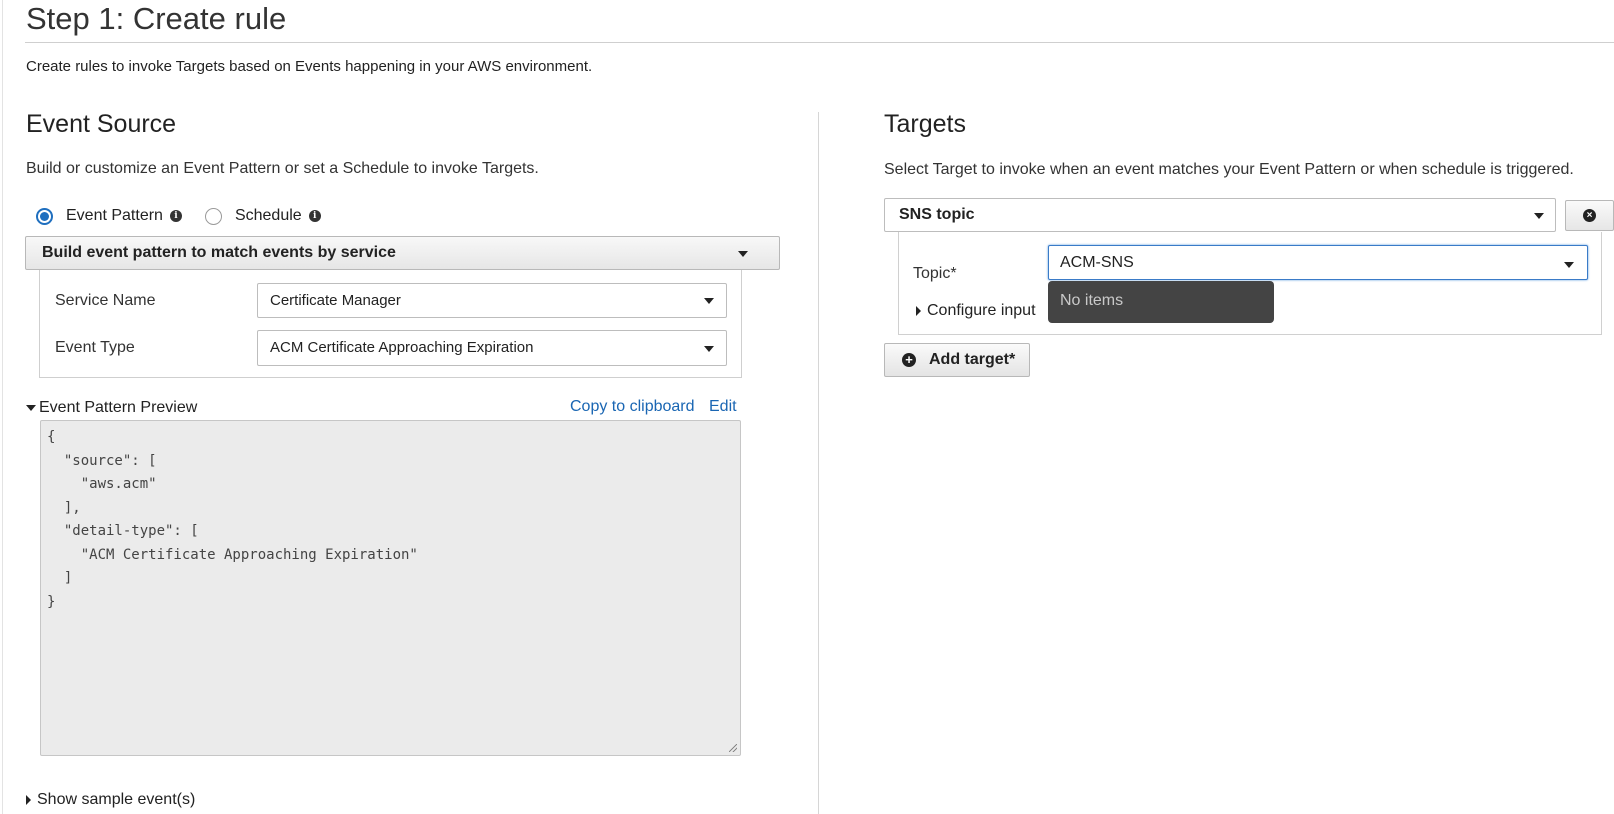 This screenshot has width=1614, height=814. Describe the element at coordinates (268, 216) in the screenshot. I see `schedule-label: Schedule` at that location.